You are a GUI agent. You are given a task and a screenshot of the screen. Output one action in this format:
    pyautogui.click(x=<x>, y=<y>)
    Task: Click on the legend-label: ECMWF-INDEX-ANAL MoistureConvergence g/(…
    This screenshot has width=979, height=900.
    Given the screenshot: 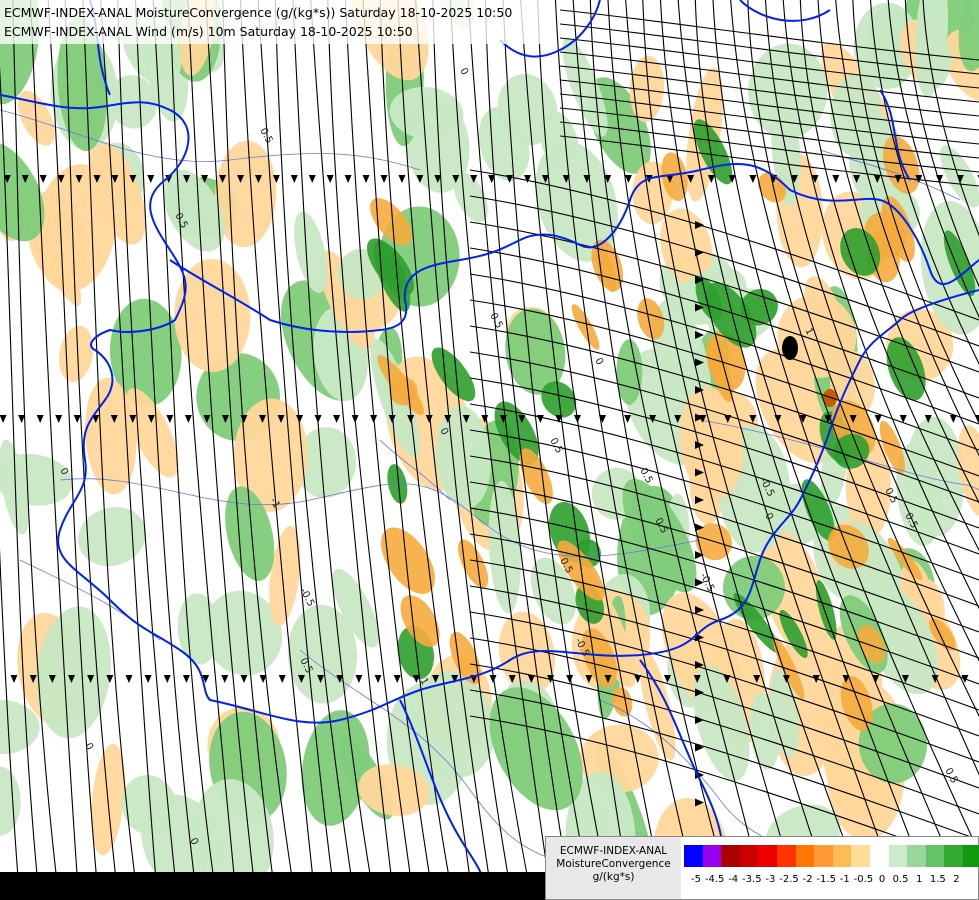 What is the action you would take?
    pyautogui.click(x=613, y=868)
    